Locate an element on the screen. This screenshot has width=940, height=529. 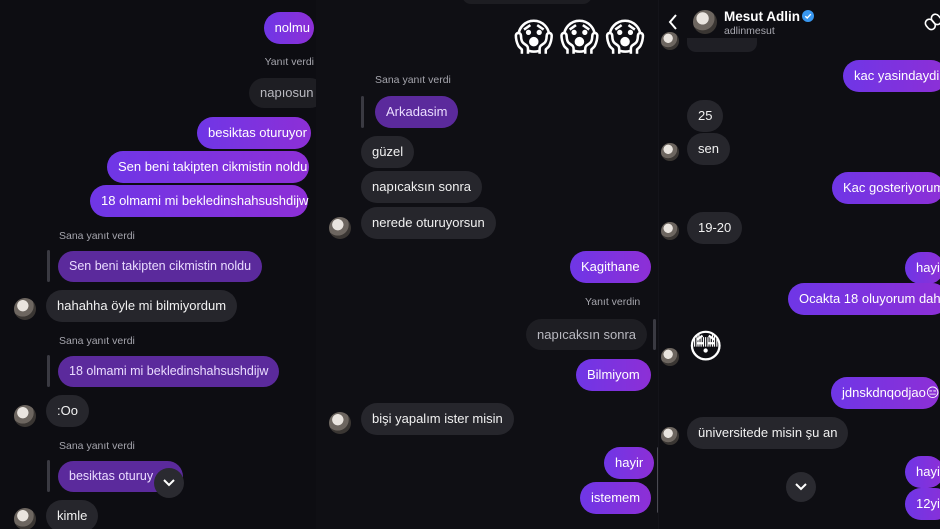
message-incoming: 19-20 is located at coordinates (715, 228).